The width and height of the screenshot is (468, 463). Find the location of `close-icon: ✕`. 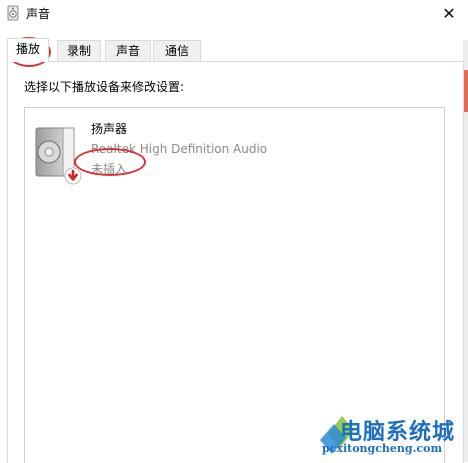

close-icon: ✕ is located at coordinates (449, 13).